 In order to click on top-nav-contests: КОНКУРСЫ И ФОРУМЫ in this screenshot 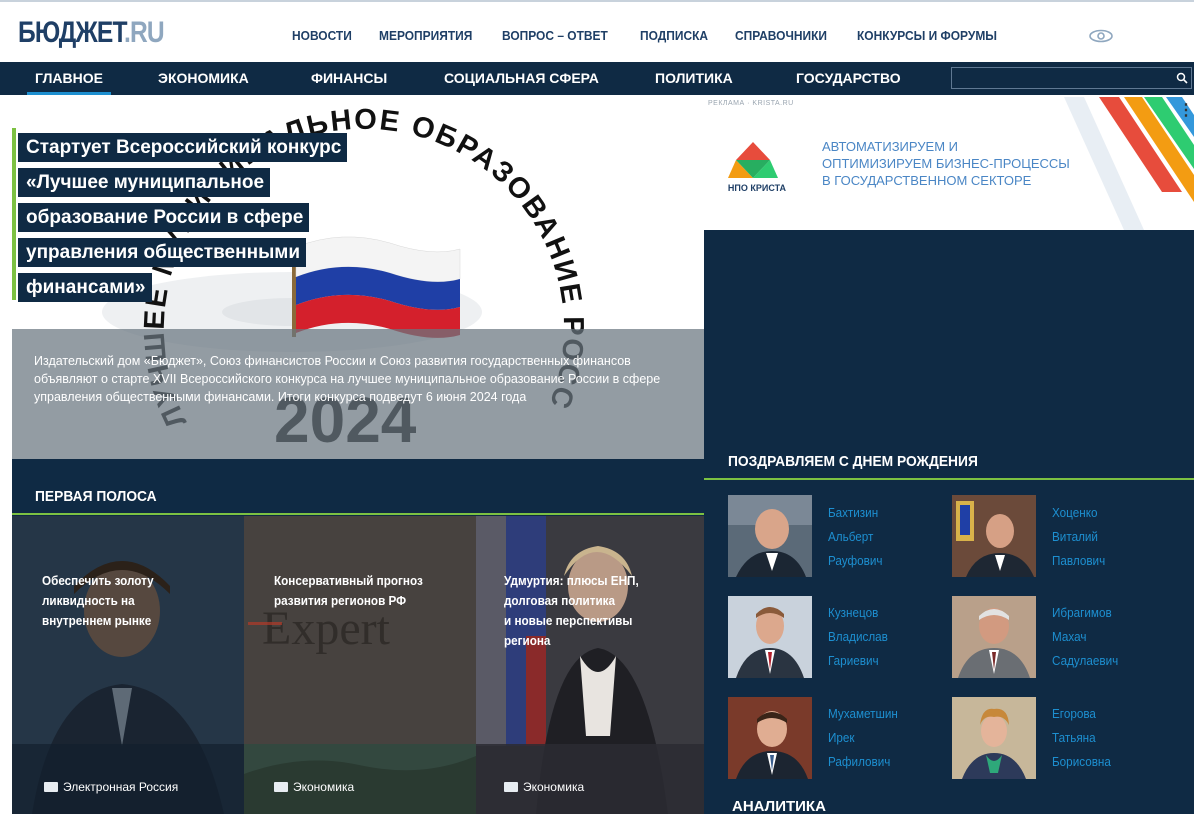, I will do `click(927, 35)`.